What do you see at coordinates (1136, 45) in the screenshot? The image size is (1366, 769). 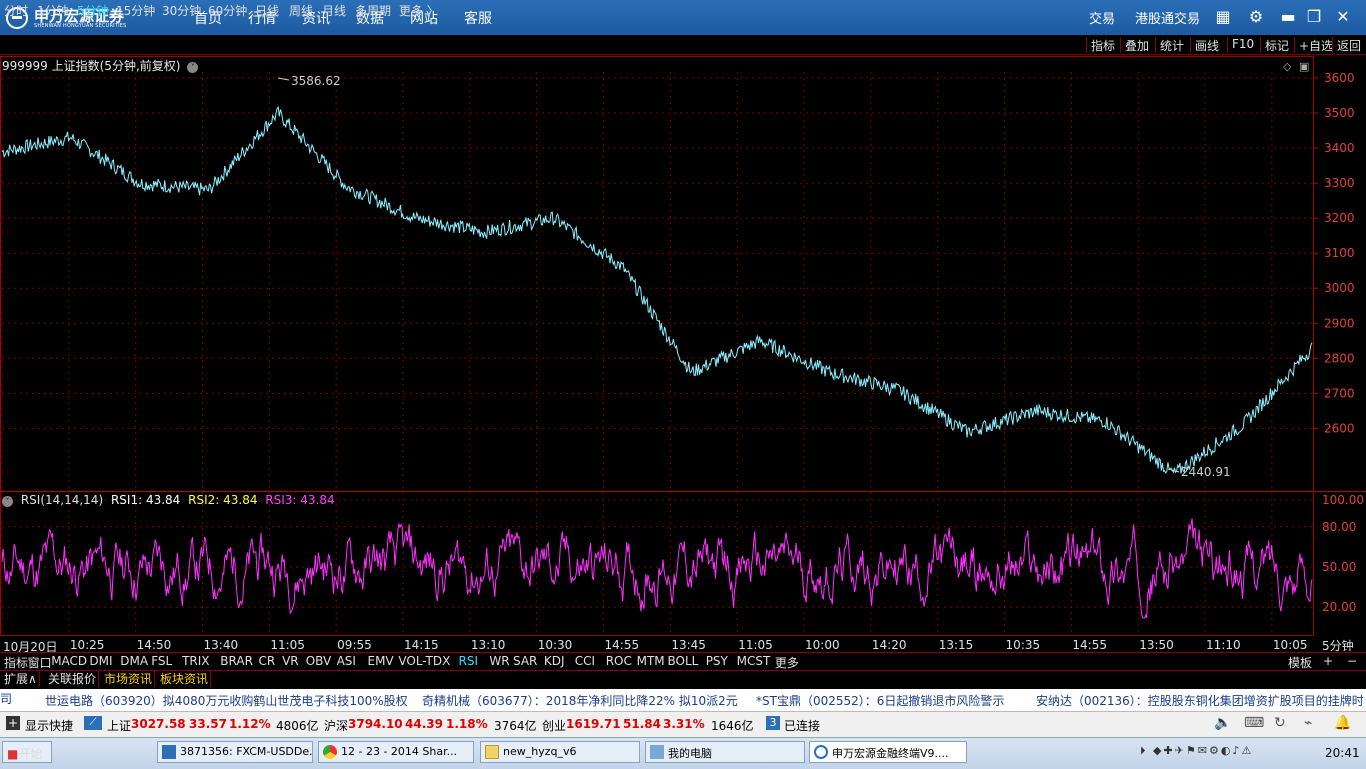 I see `tool-overlay: 叠加` at bounding box center [1136, 45].